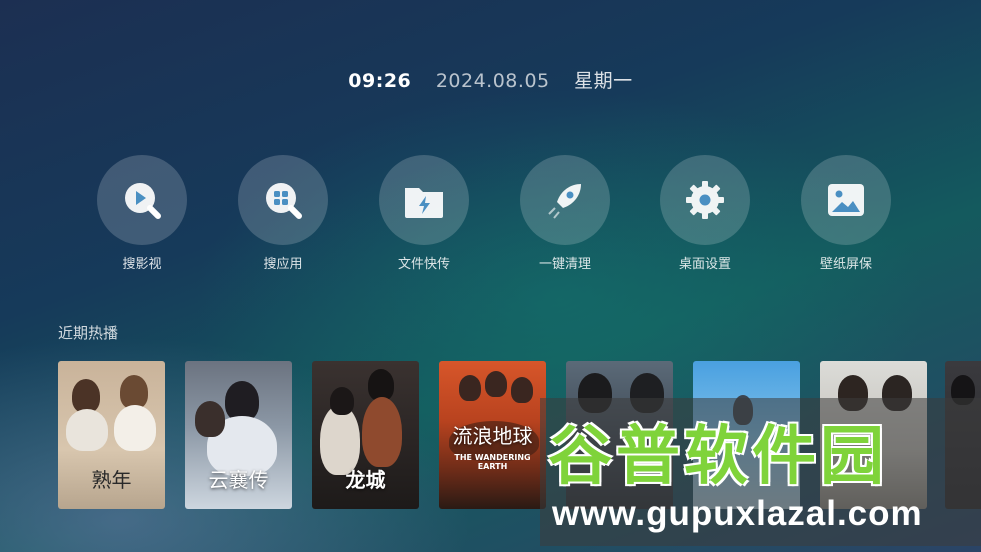  Describe the element at coordinates (142, 264) in the screenshot. I see `app-label: 搜影视` at that location.